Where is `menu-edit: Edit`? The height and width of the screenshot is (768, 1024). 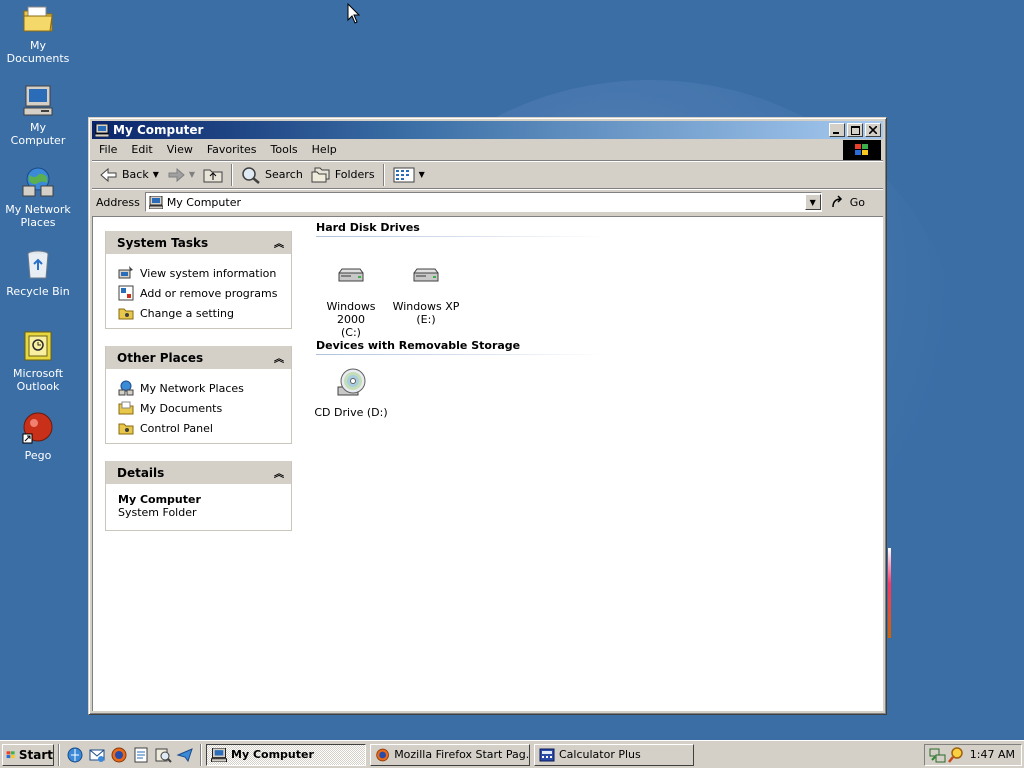
menu-edit: Edit is located at coordinates (141, 149).